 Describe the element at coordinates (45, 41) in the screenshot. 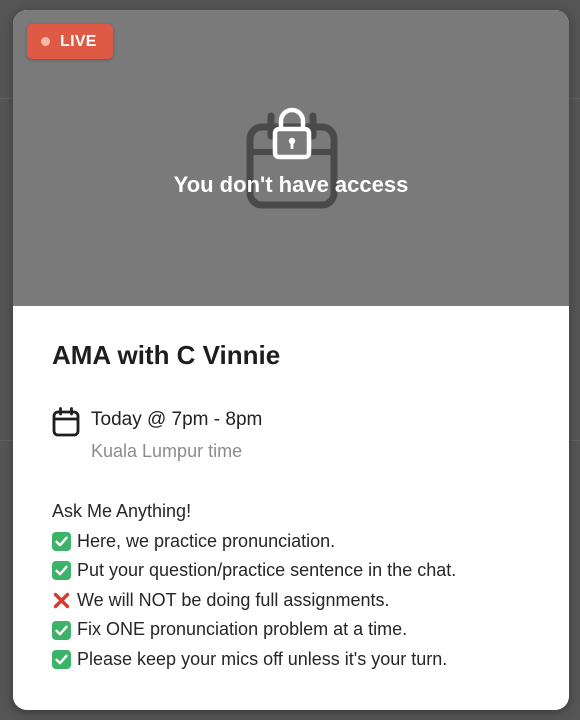

I see `live-dot-icon` at that location.